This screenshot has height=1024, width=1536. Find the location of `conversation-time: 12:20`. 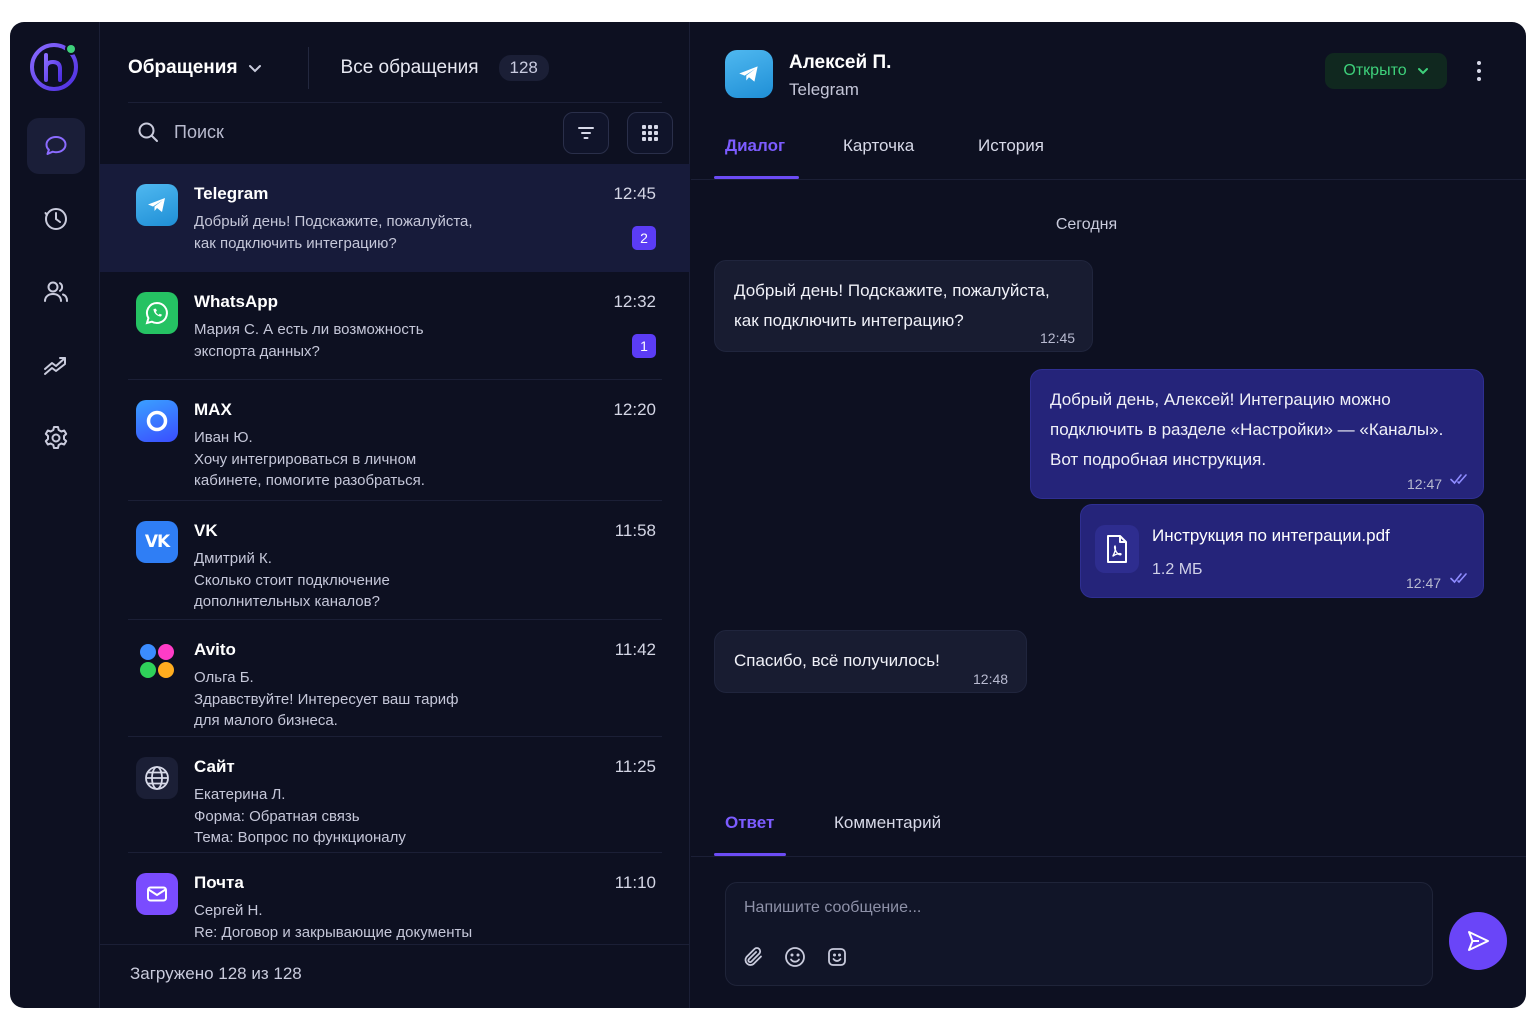

conversation-time: 12:20 is located at coordinates (634, 409).